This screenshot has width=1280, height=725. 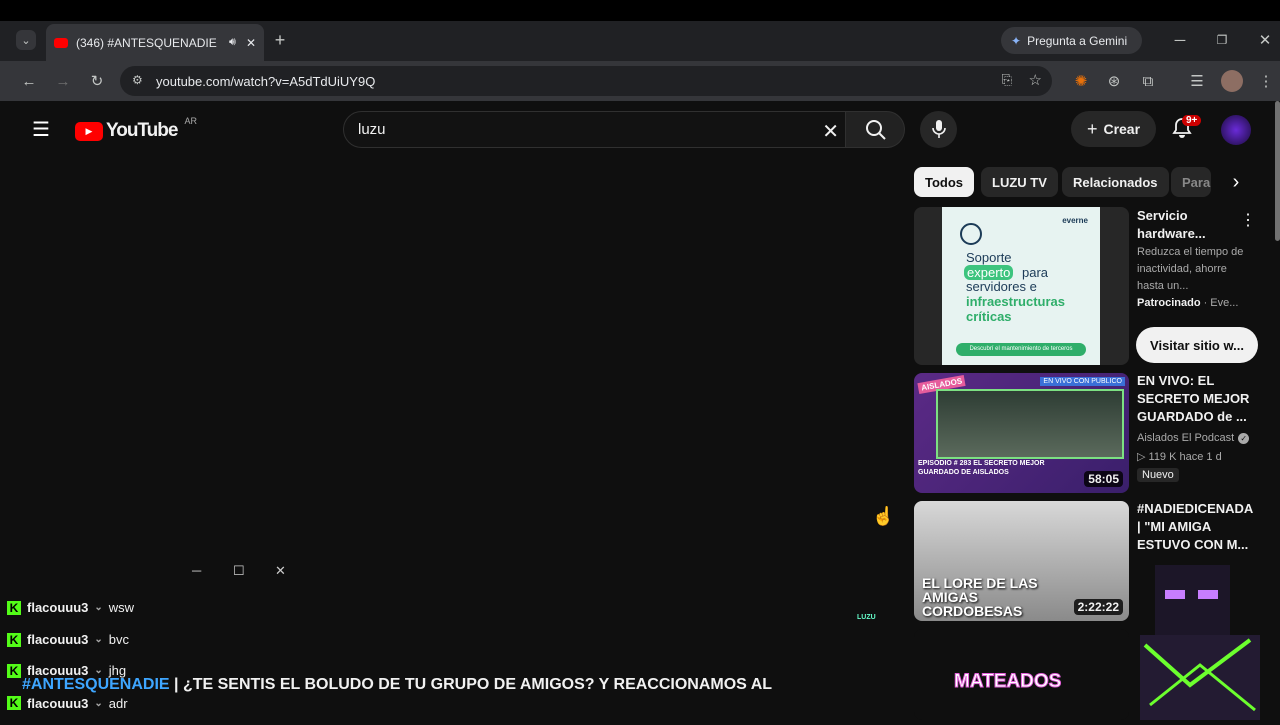 I want to click on search-input: luzu ✕, so click(x=594, y=129).